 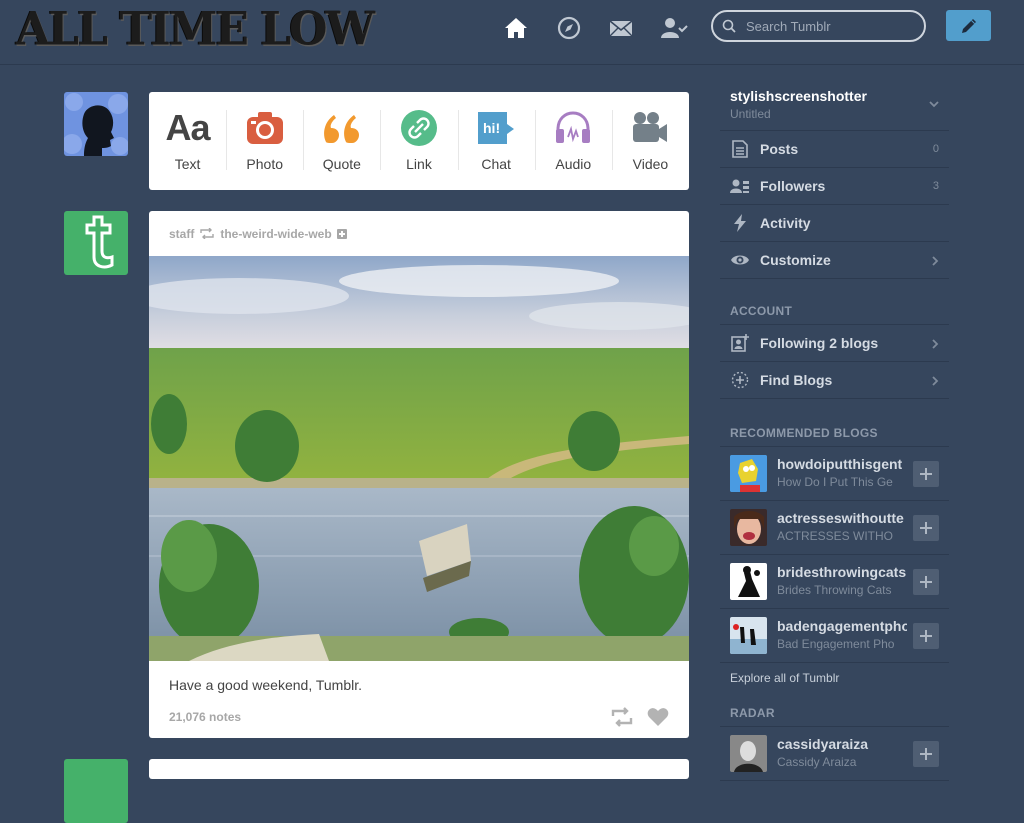 I want to click on post-header: staff the-weird-wide-web, so click(x=419, y=233).